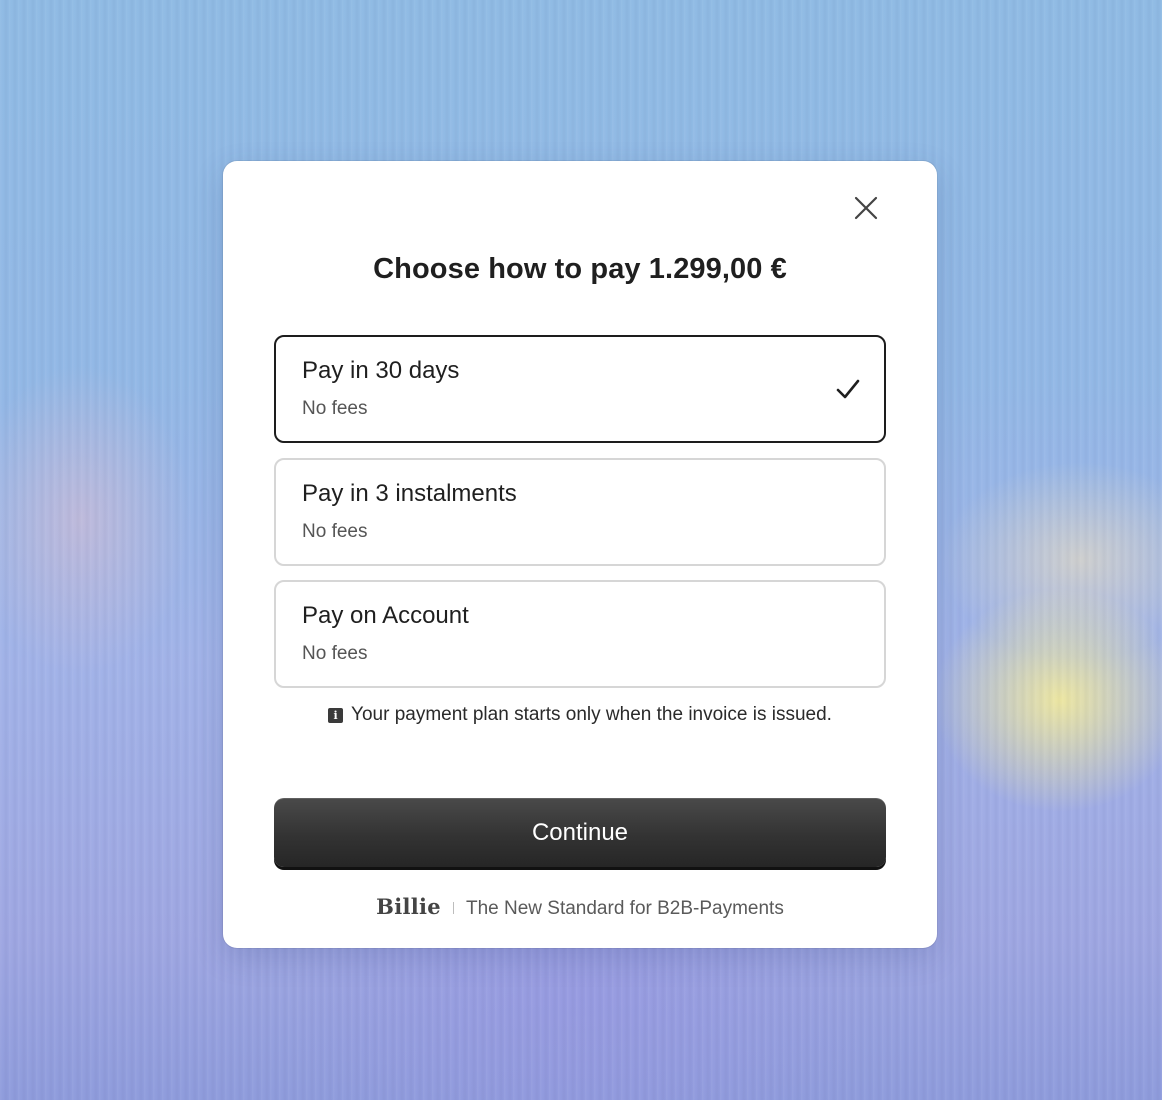 The image size is (1162, 1100). What do you see at coordinates (580, 634) in the screenshot?
I see `option-pay-on-account: Pay on Account No fees` at bounding box center [580, 634].